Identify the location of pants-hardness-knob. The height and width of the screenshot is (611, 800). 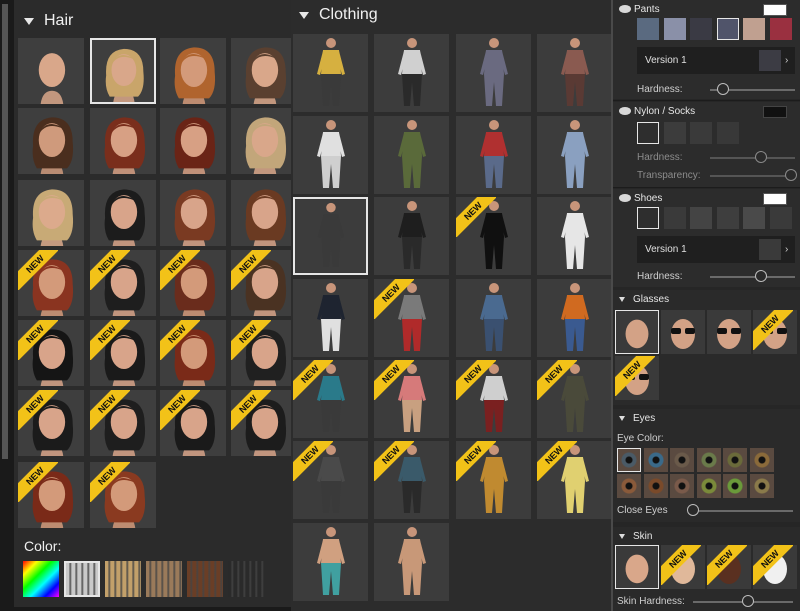
(722, 89).